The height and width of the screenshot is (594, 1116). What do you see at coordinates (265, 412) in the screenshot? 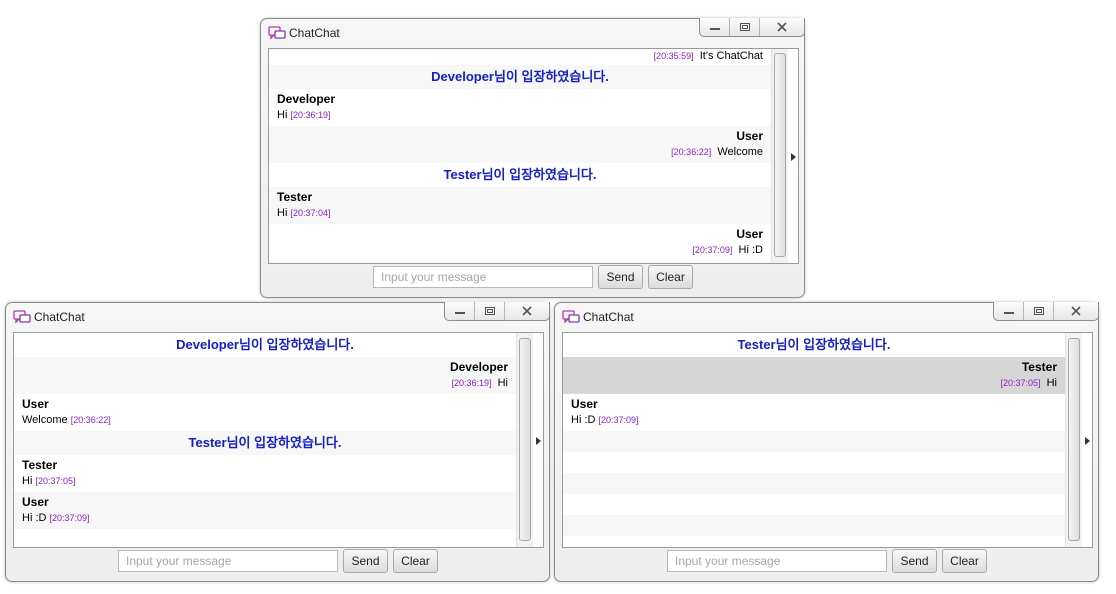
I see `message-row: User Welcome [20:36:22]` at bounding box center [265, 412].